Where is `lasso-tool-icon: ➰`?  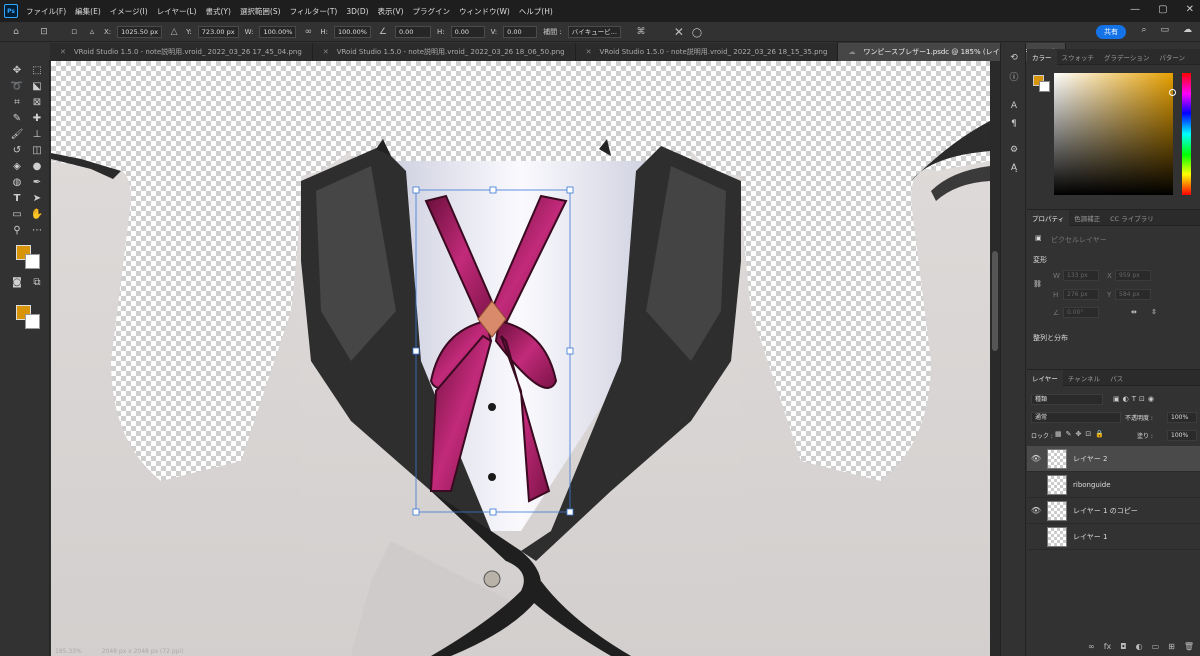 lasso-tool-icon: ➰ is located at coordinates (17, 86).